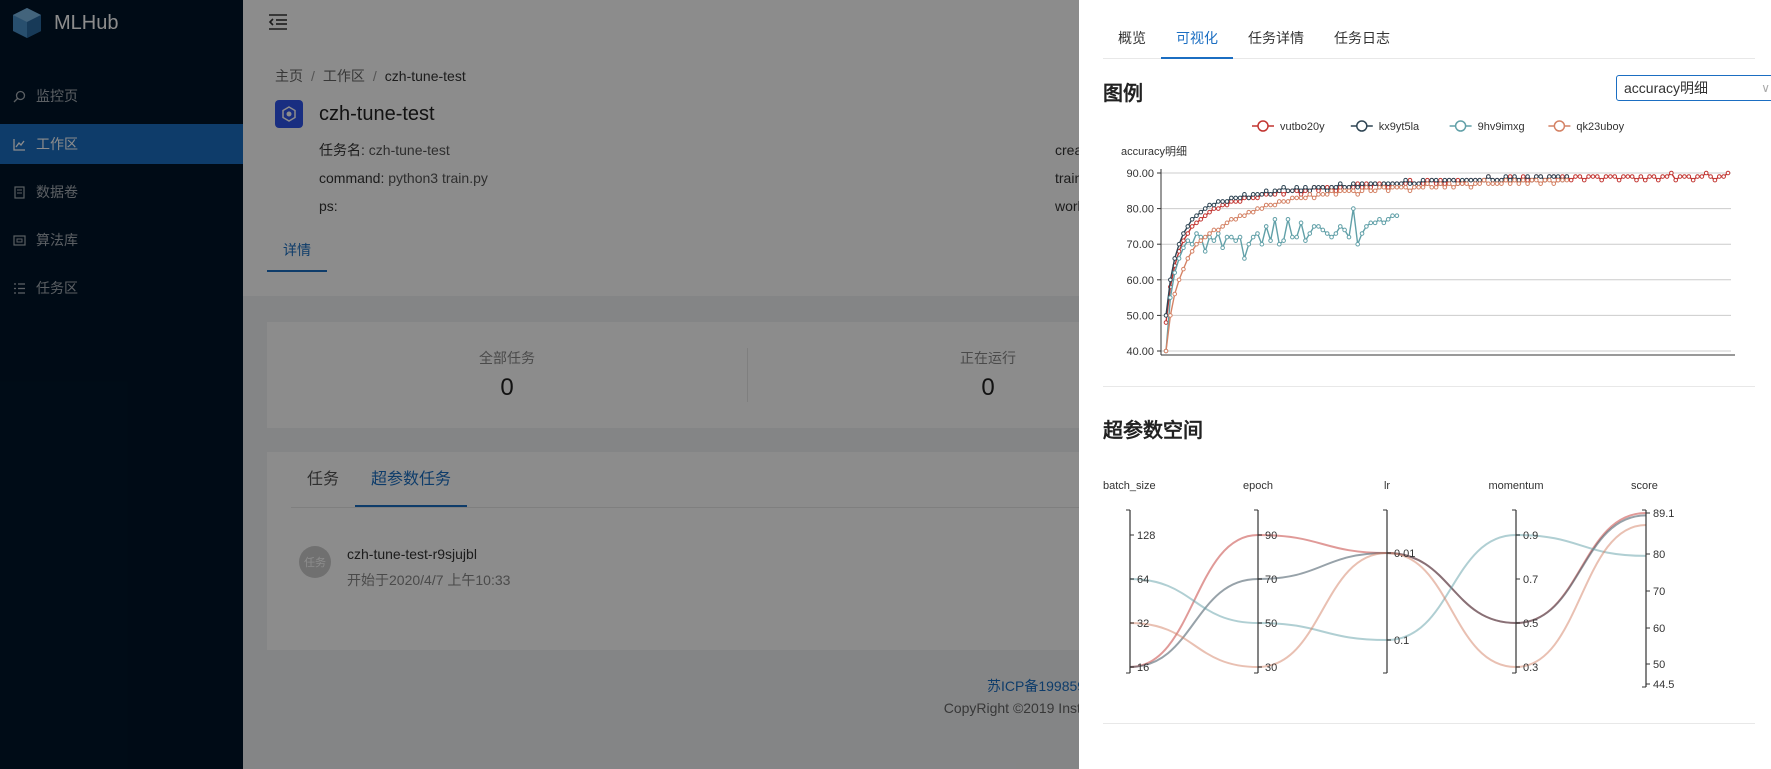  What do you see at coordinates (1362, 29) in the screenshot?
I see `tab-task-log: 任务日志` at bounding box center [1362, 29].